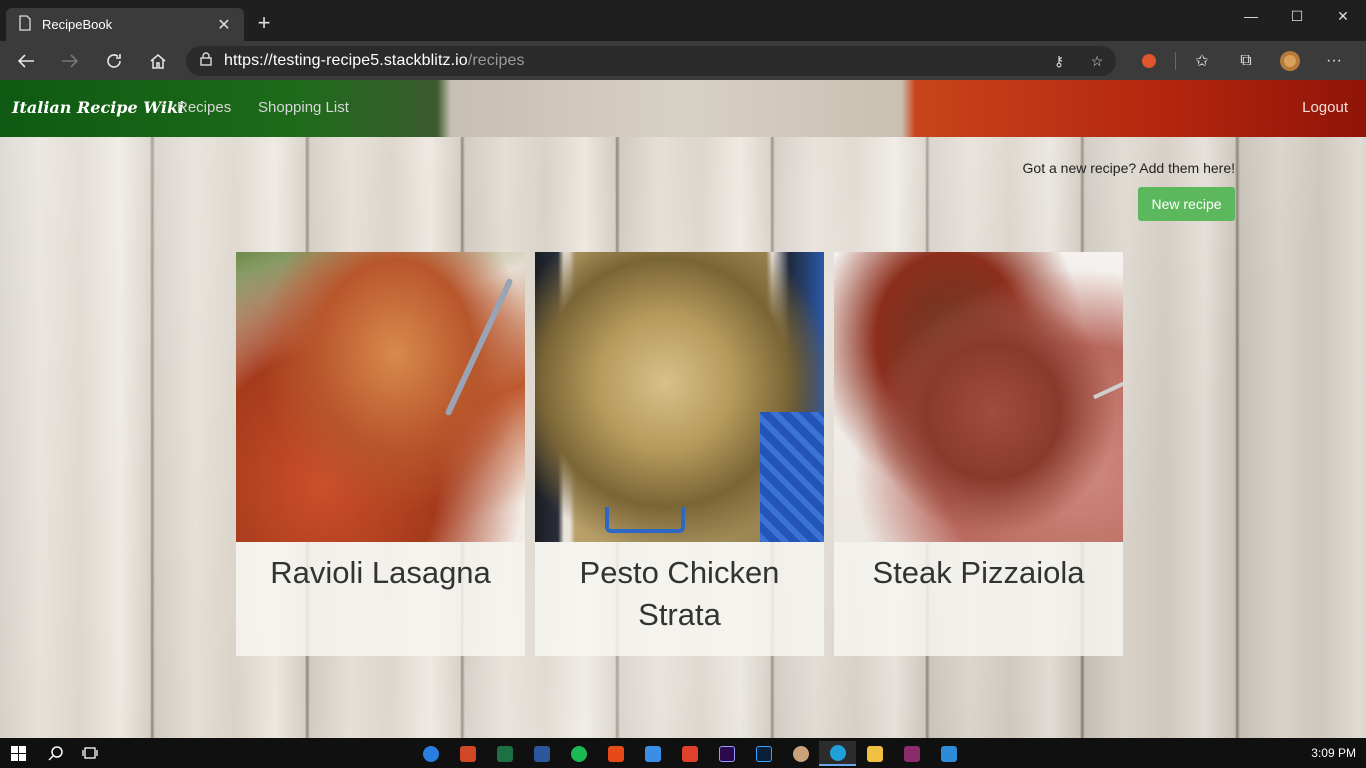  I want to click on recipe-card-ravioli-lasagna: Ravioli Lasagna, so click(380, 454).